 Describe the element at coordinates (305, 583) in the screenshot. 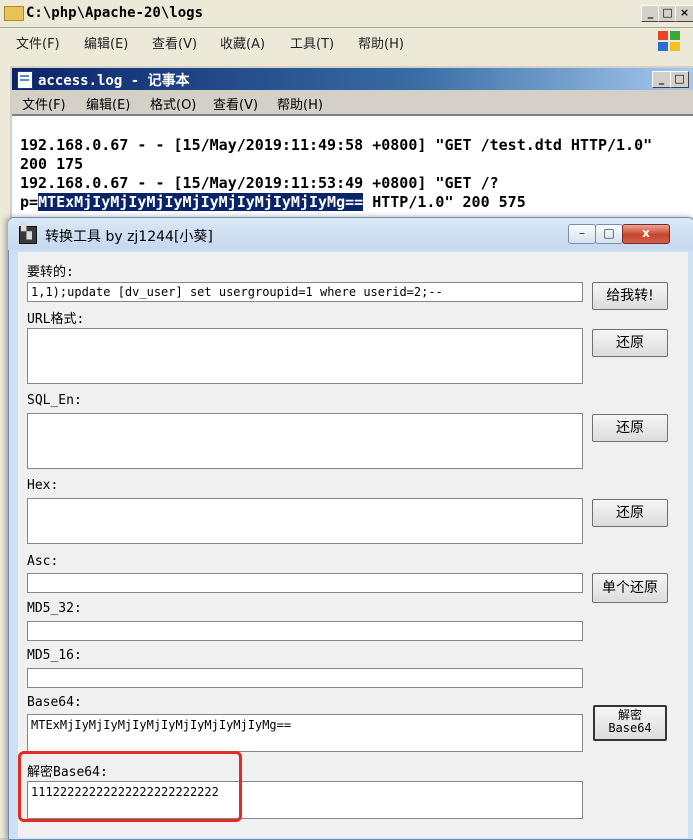

I see `asc-output` at that location.